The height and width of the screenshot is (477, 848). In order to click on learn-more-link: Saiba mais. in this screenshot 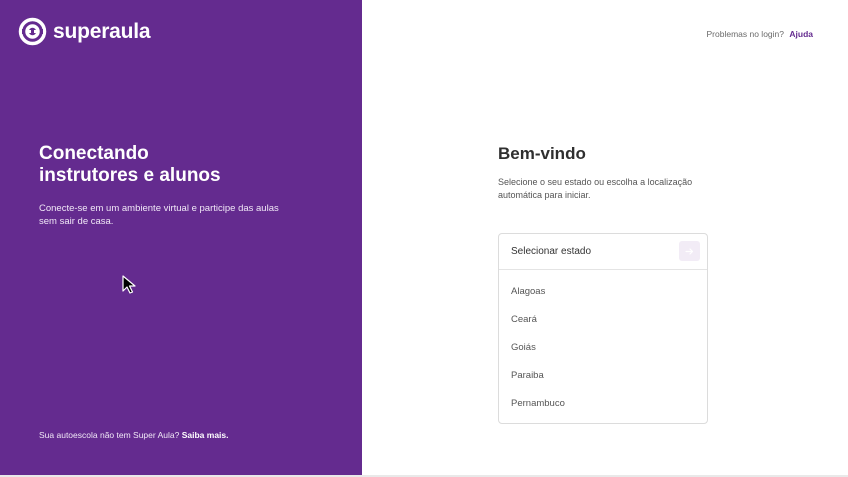, I will do `click(205, 435)`.